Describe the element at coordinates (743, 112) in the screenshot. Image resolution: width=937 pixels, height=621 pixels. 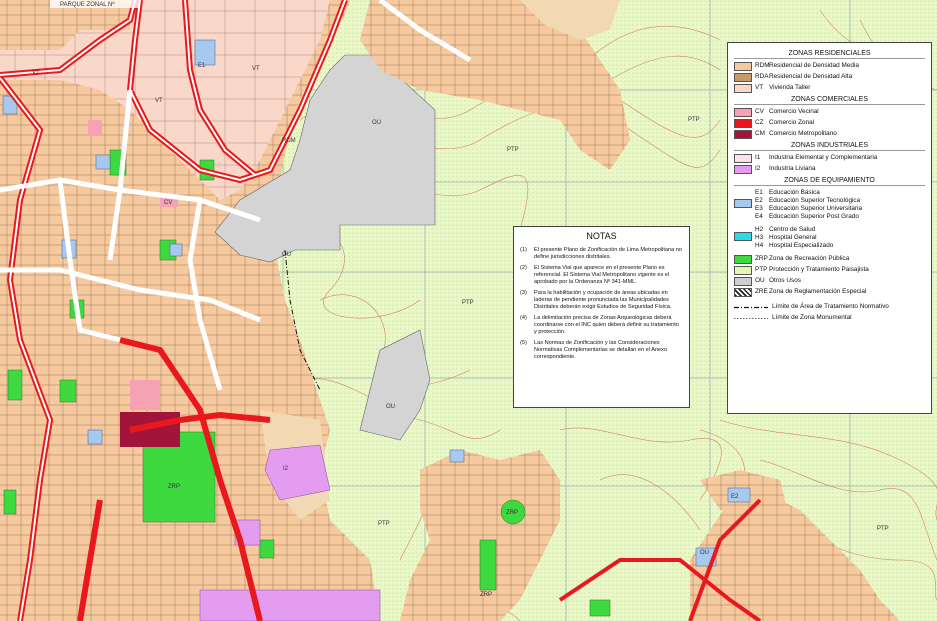
I see `swatch-cv` at that location.